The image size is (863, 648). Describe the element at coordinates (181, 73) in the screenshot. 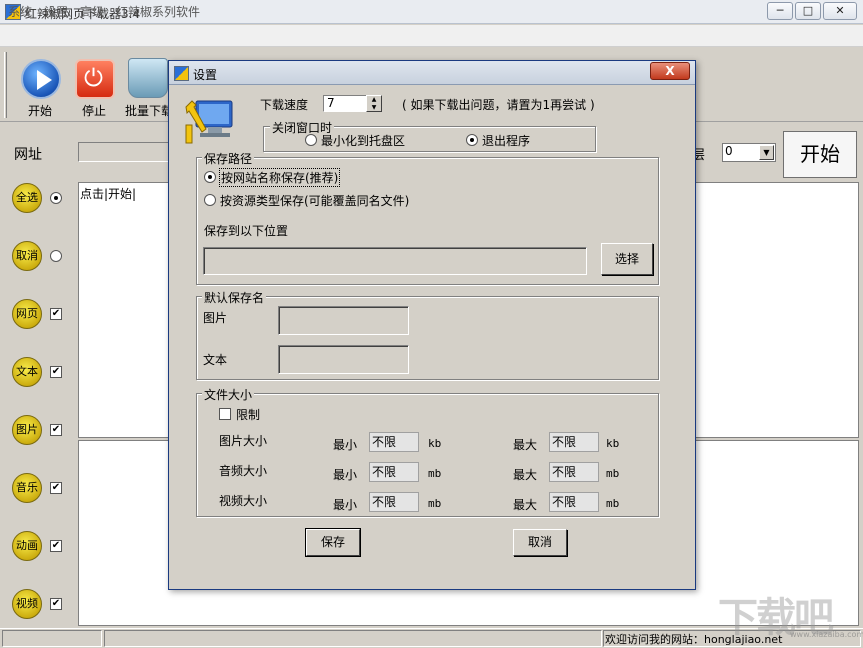

I see `app-icon` at that location.